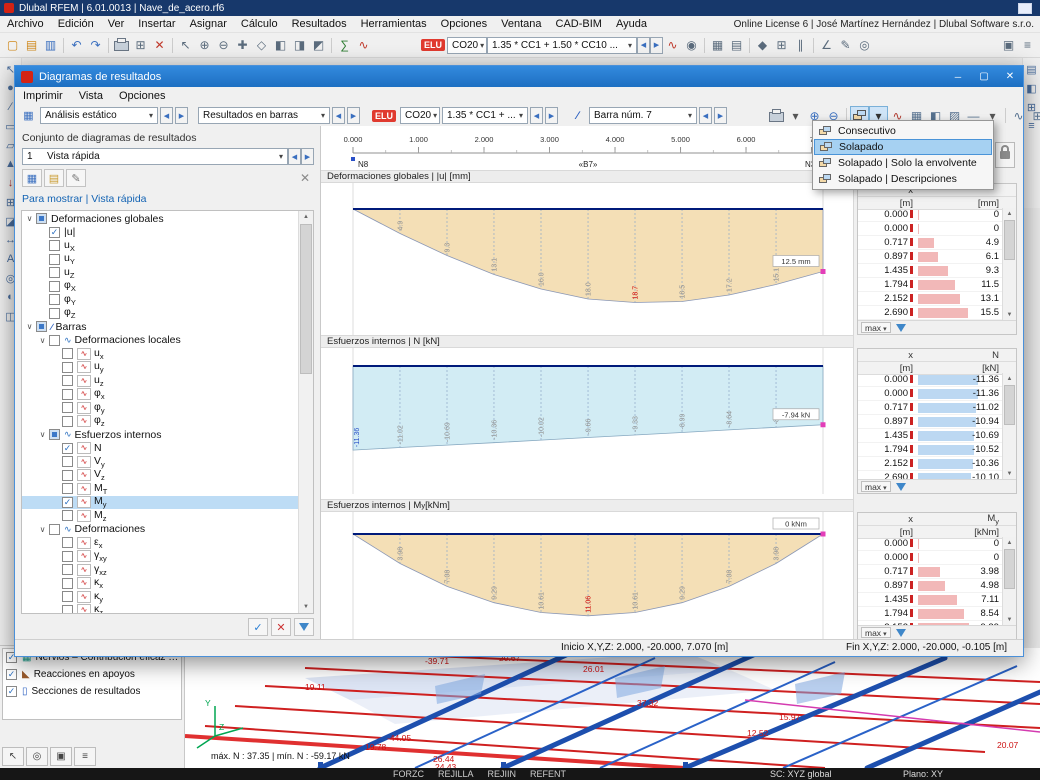 The image size is (1040, 780). Describe the element at coordinates (76, 24) in the screenshot. I see `menu-edicion: Edición` at that location.